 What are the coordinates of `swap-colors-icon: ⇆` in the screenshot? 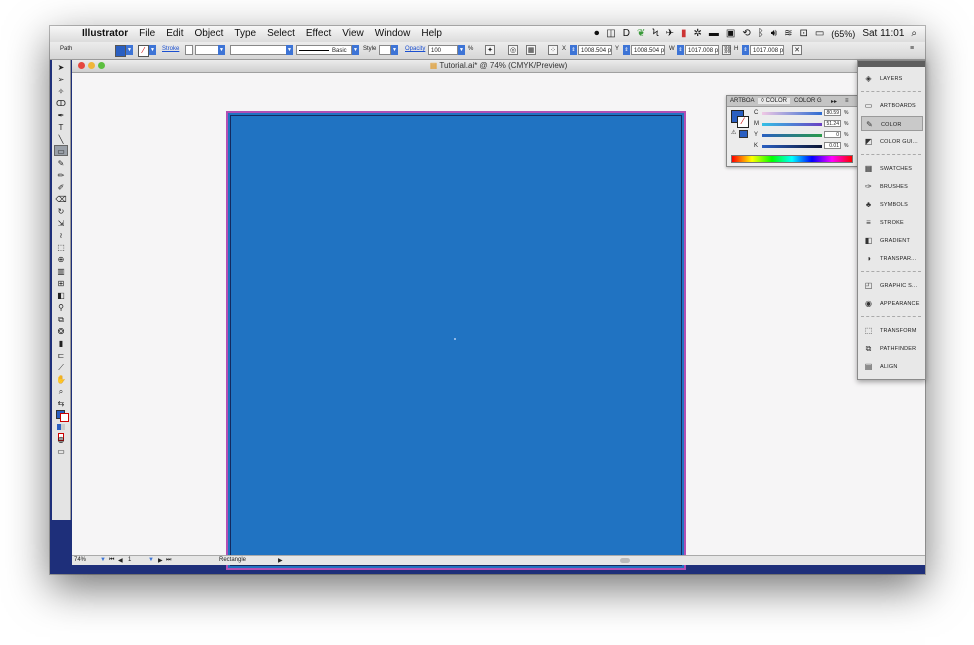 It's located at (61, 402).